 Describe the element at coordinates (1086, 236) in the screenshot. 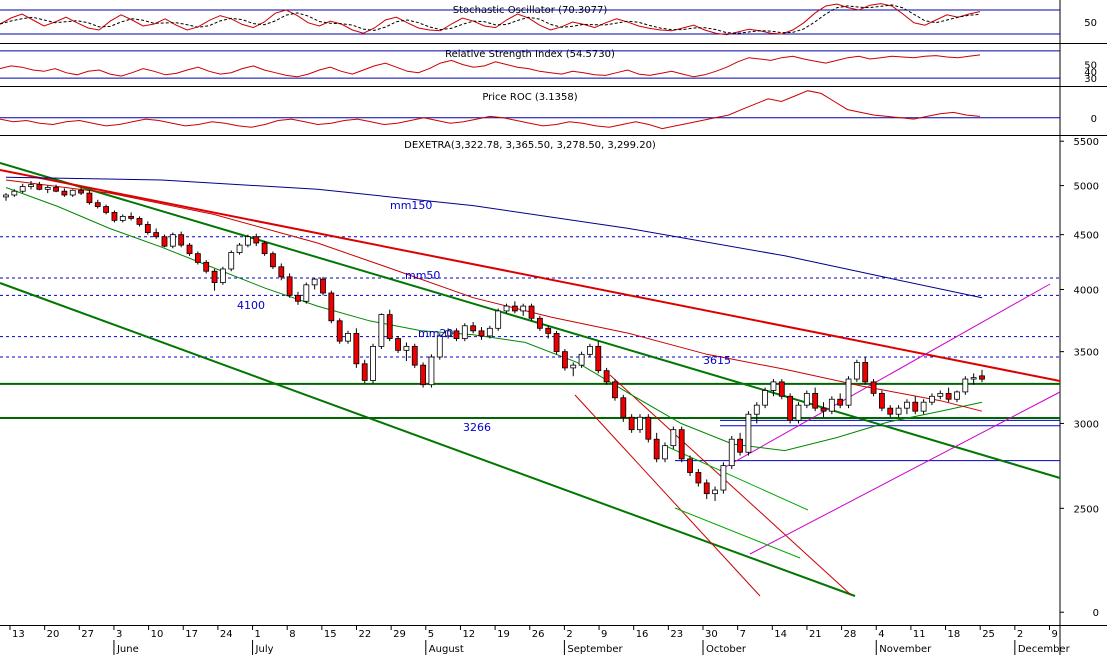

I see `price-tick-label: 4500` at that location.